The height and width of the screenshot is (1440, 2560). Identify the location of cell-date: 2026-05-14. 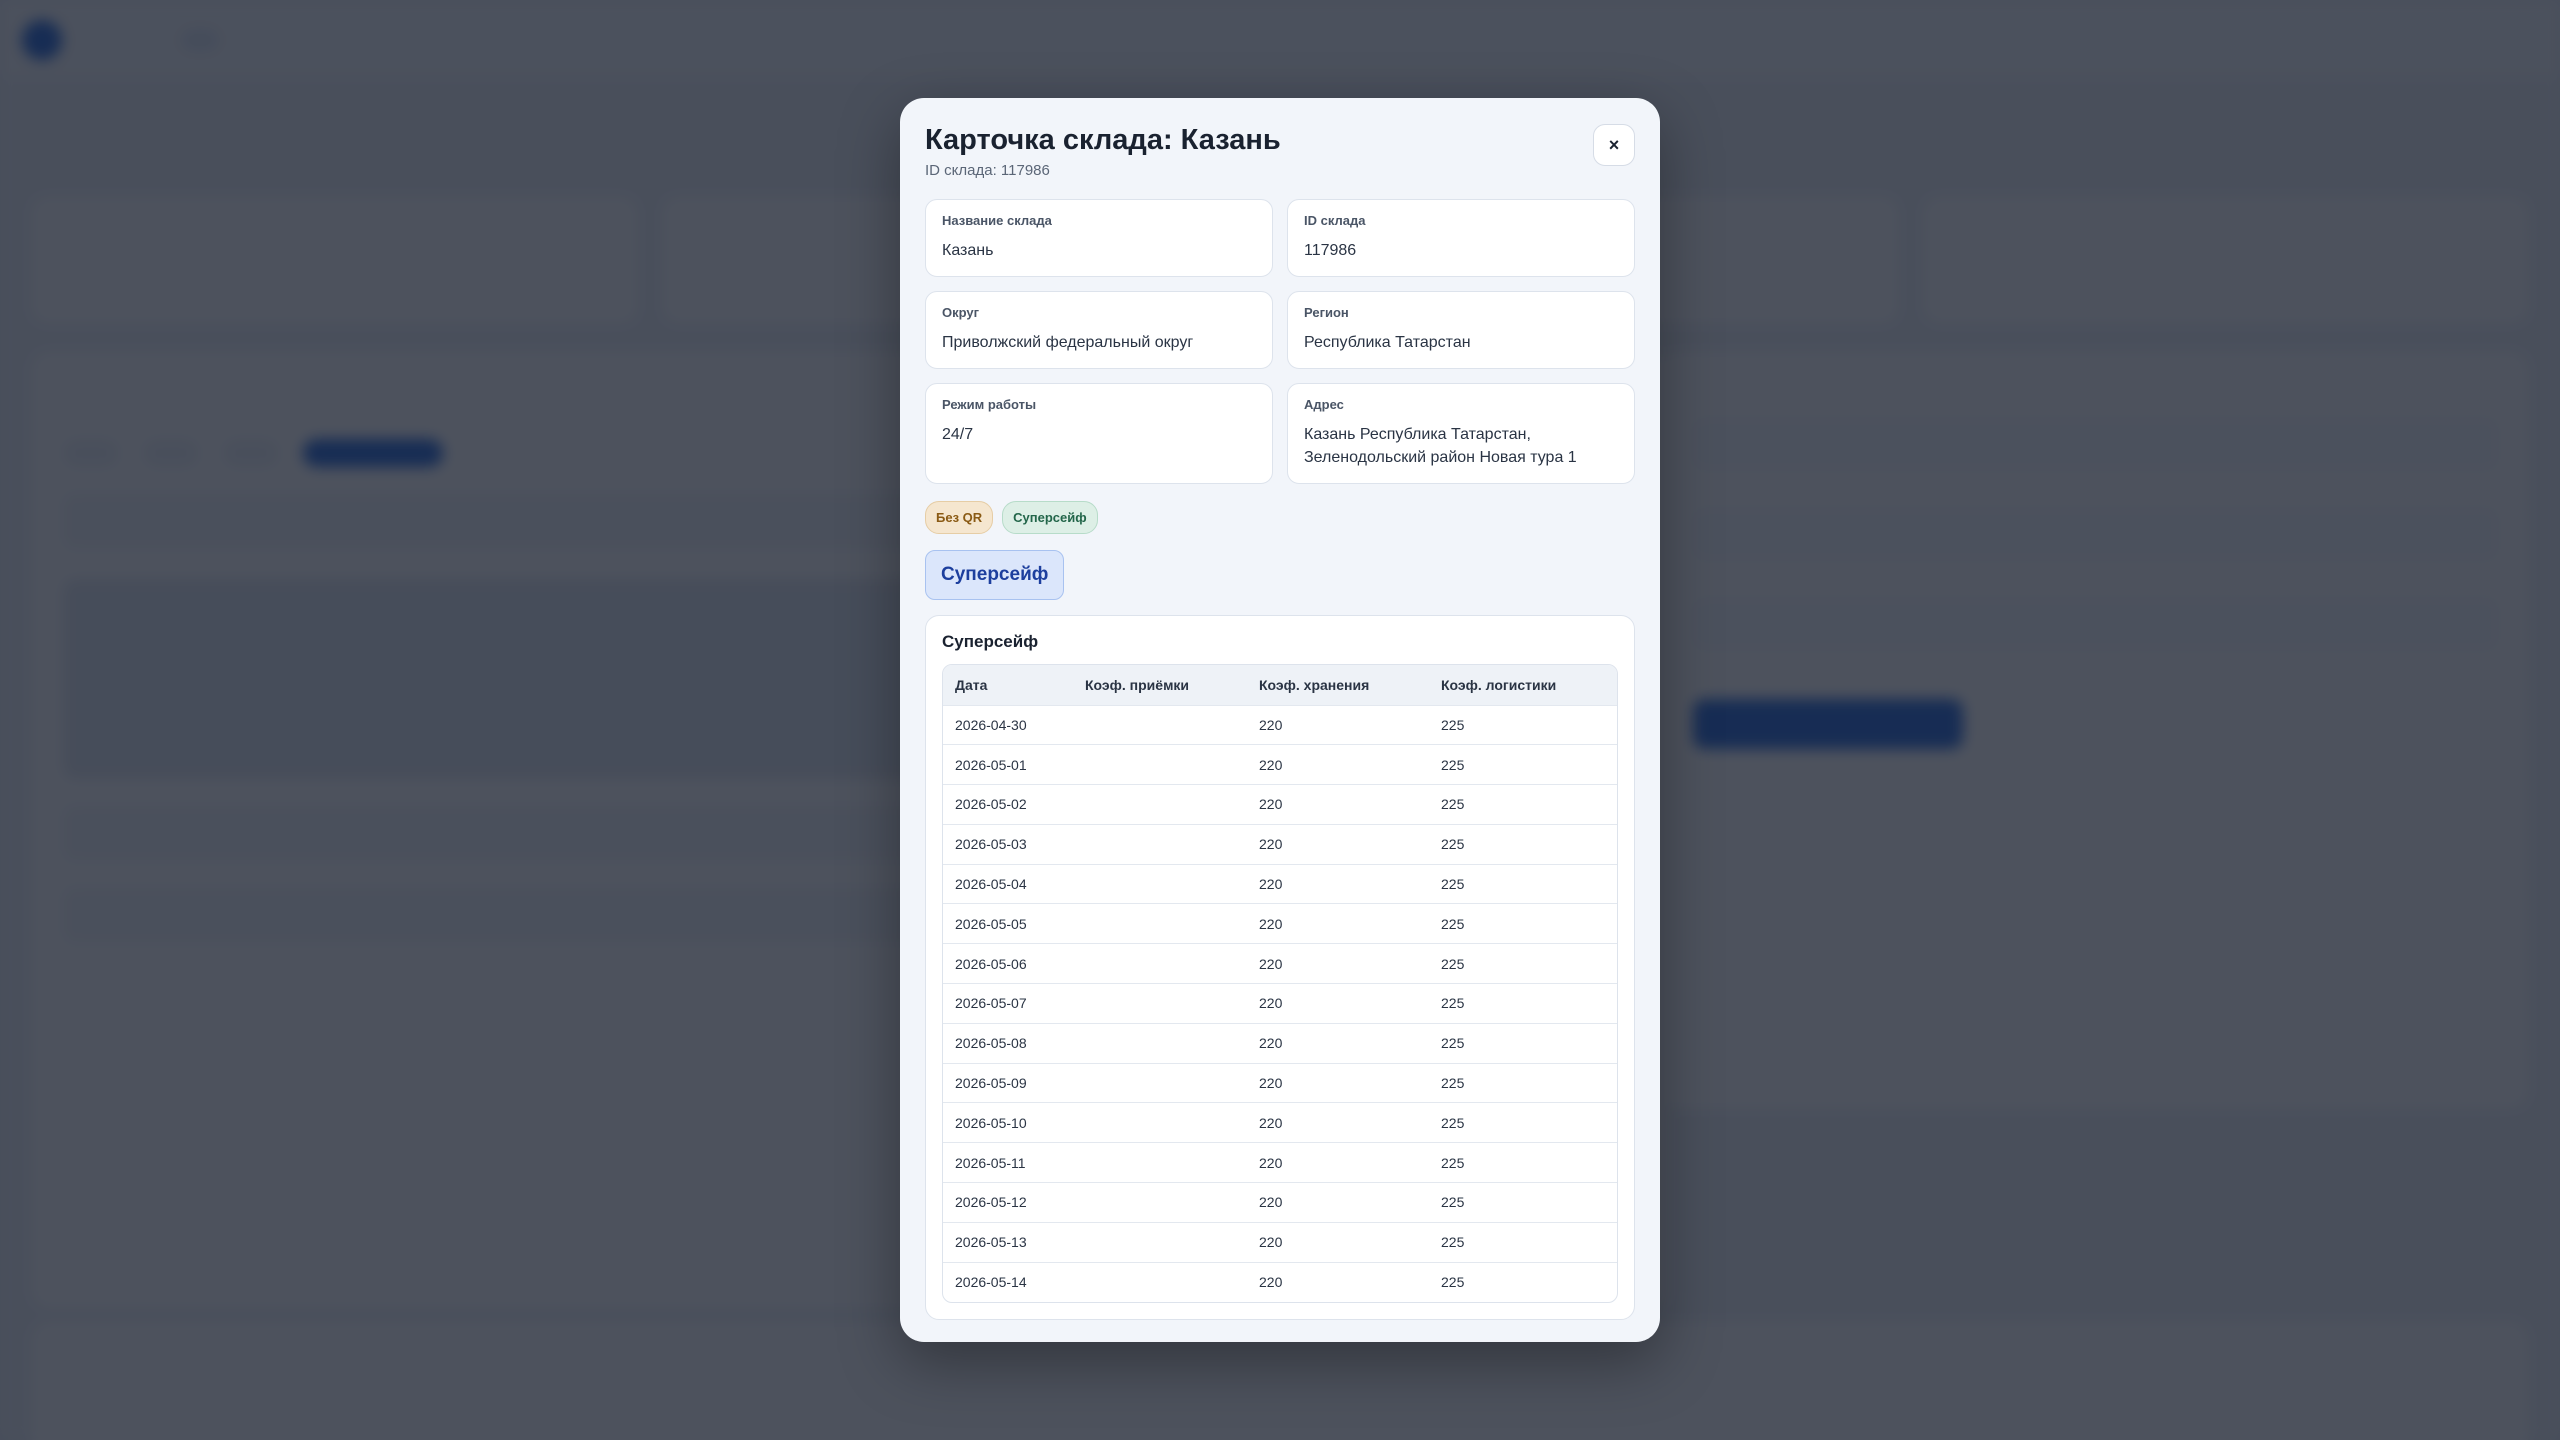
(1008, 1281).